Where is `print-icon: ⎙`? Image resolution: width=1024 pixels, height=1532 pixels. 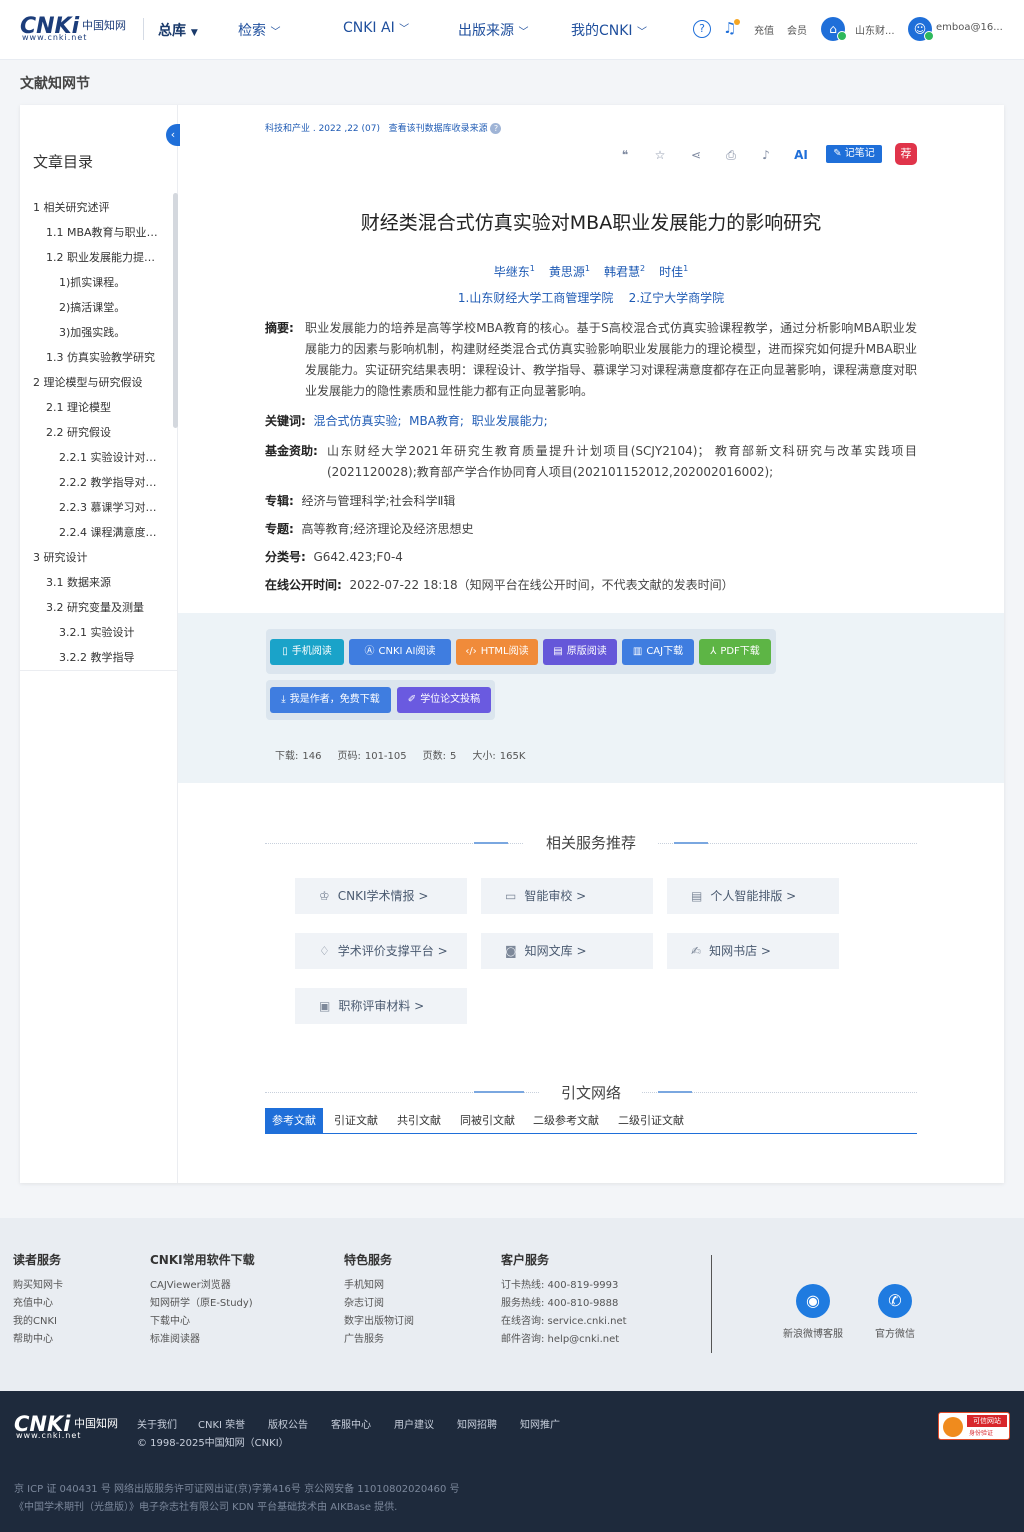
print-icon: ⎙ is located at coordinates (731, 155).